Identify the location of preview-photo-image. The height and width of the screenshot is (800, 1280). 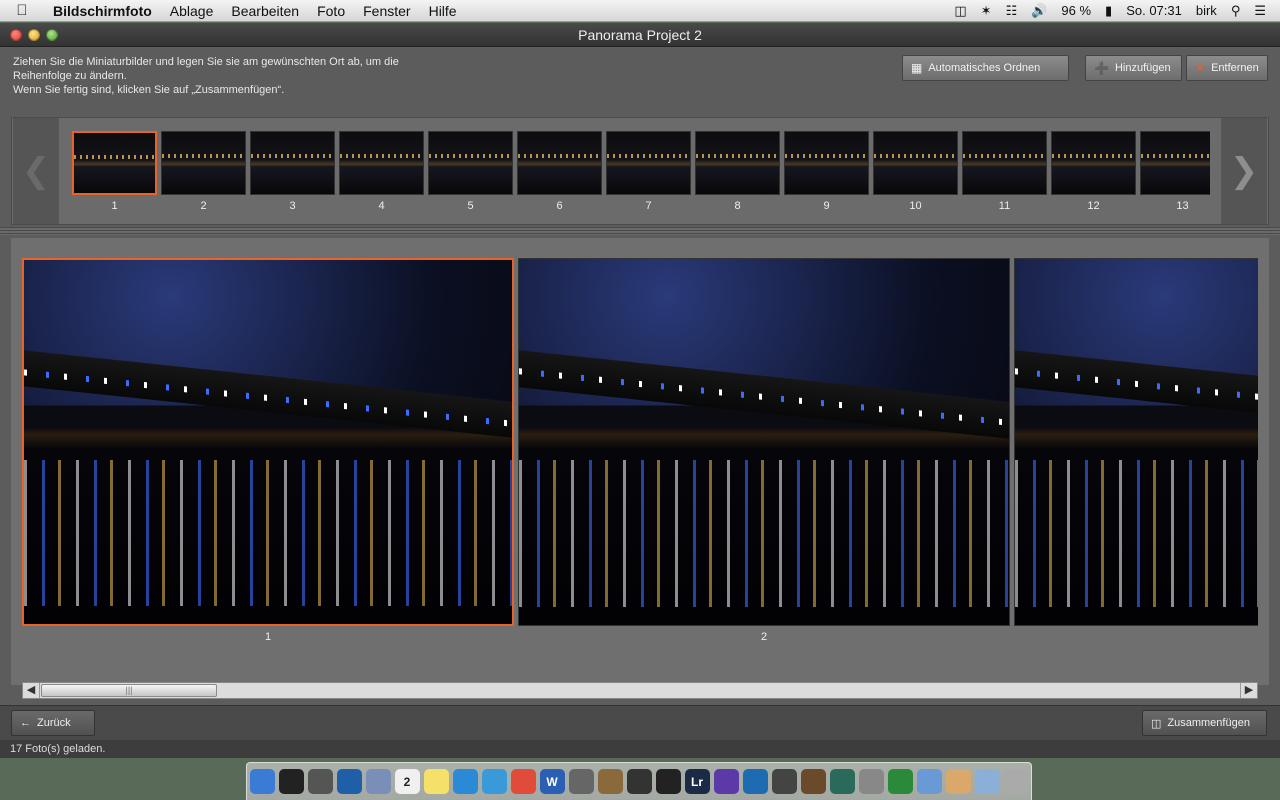
(1136, 442).